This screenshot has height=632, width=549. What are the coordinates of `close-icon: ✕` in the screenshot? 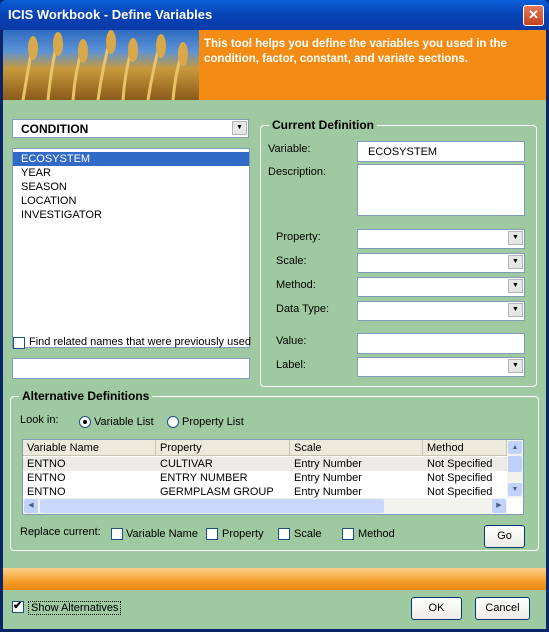 It's located at (533, 14).